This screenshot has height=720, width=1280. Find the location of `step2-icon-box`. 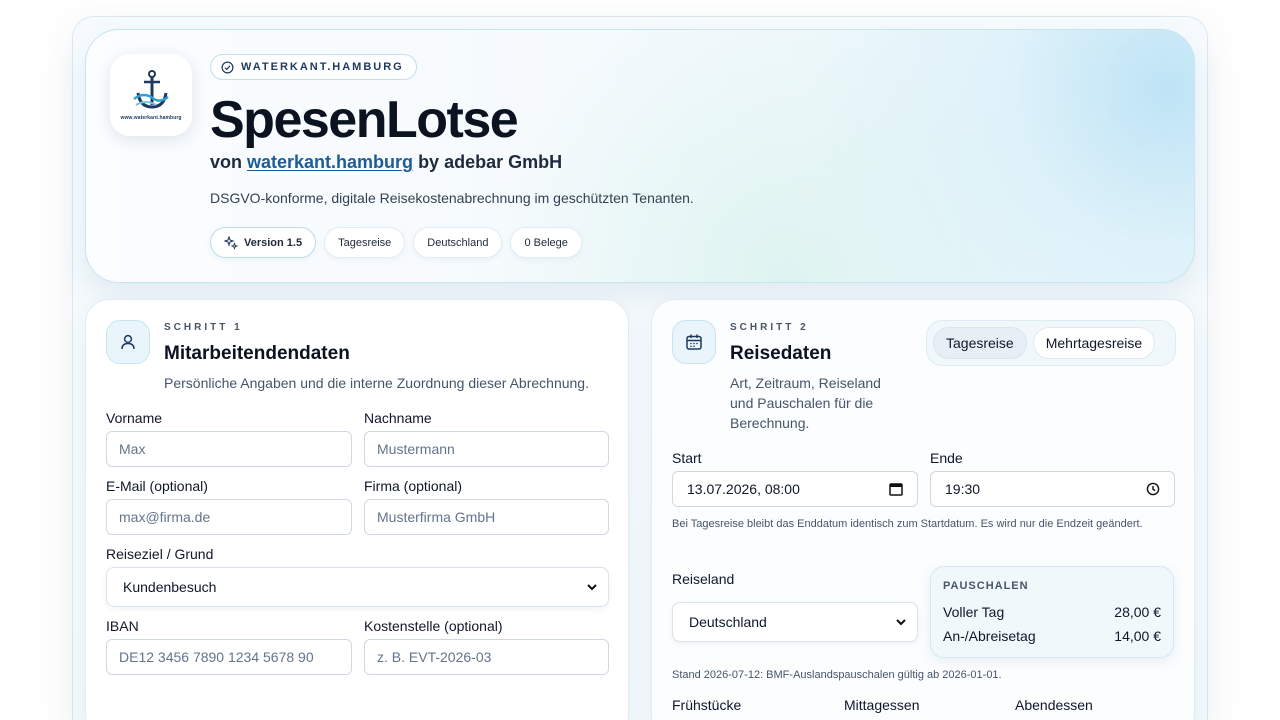

step2-icon-box is located at coordinates (694, 342).